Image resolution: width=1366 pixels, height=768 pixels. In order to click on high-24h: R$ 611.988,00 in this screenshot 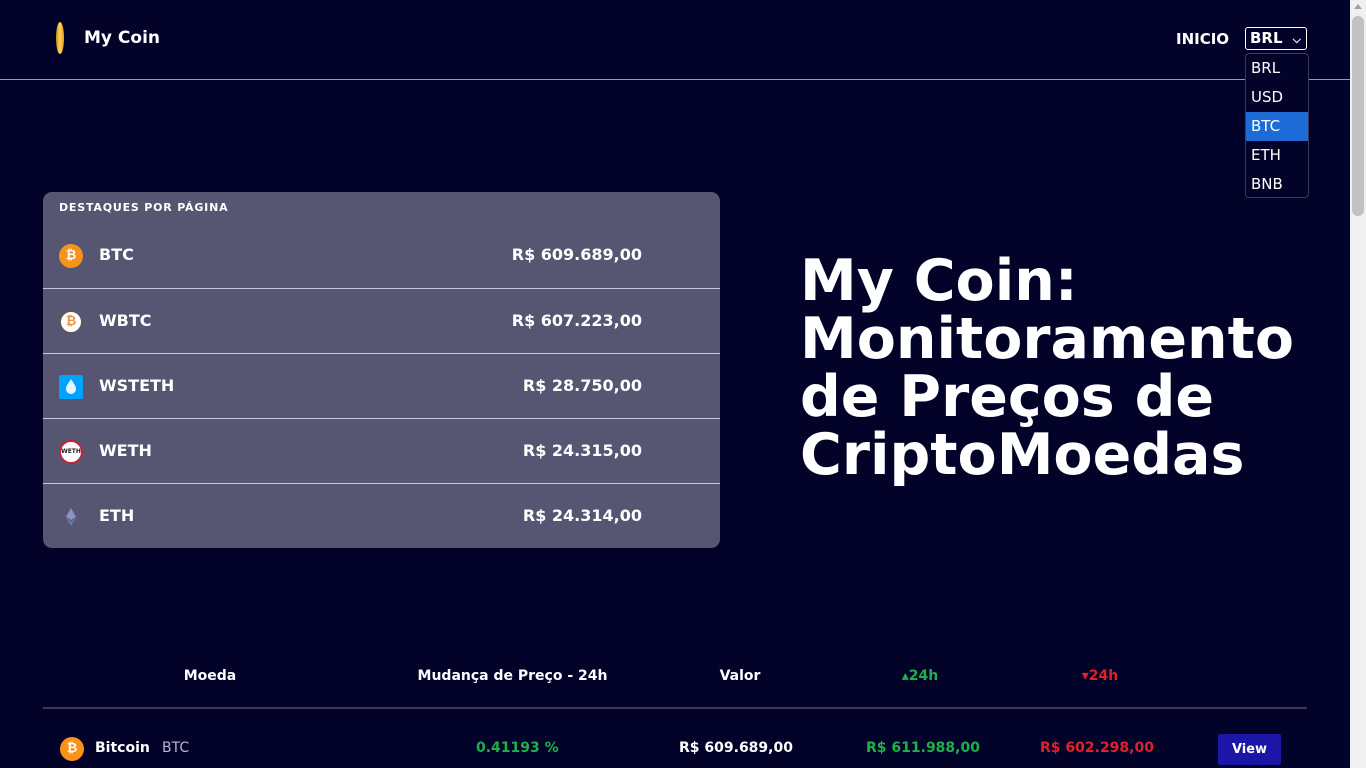, I will do `click(923, 748)`.